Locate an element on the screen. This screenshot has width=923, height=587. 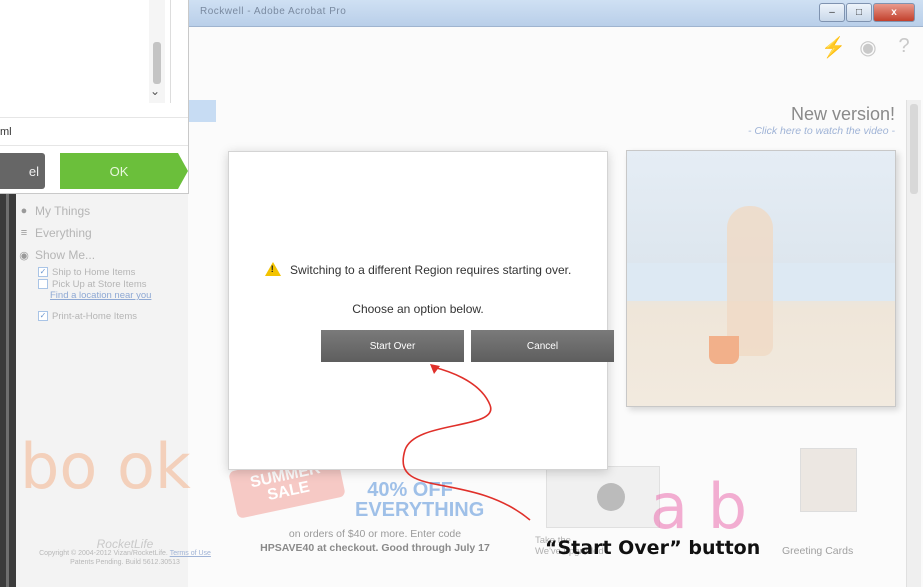
annotation-arrow is located at coordinates (466, 442).